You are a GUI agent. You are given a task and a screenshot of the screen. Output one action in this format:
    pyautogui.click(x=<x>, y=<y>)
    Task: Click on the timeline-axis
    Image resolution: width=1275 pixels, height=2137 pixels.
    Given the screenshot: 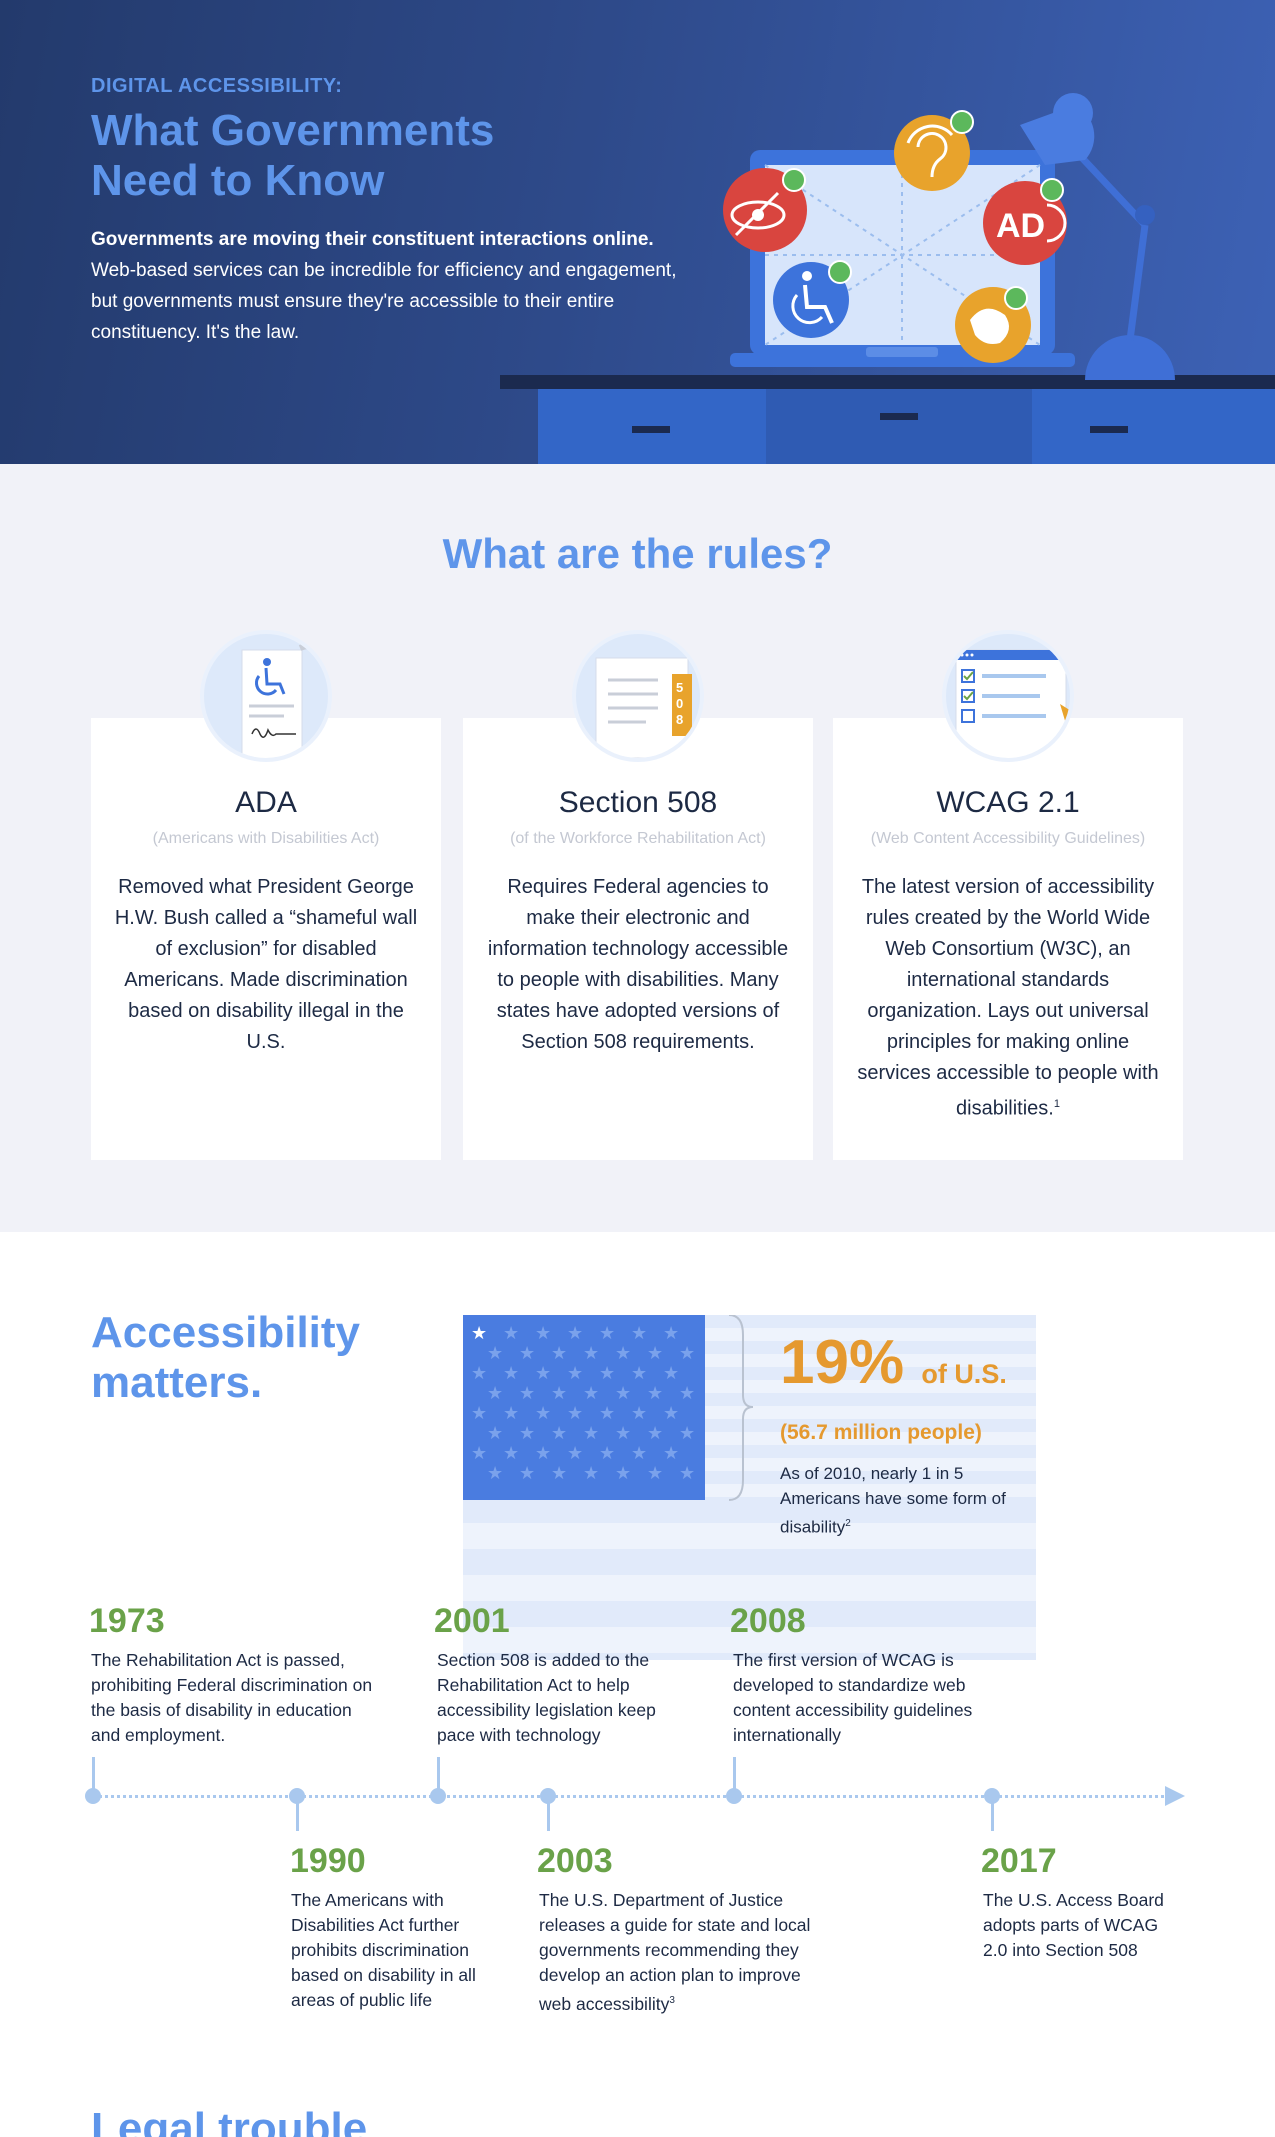 What is the action you would take?
    pyautogui.click(x=634, y=1796)
    